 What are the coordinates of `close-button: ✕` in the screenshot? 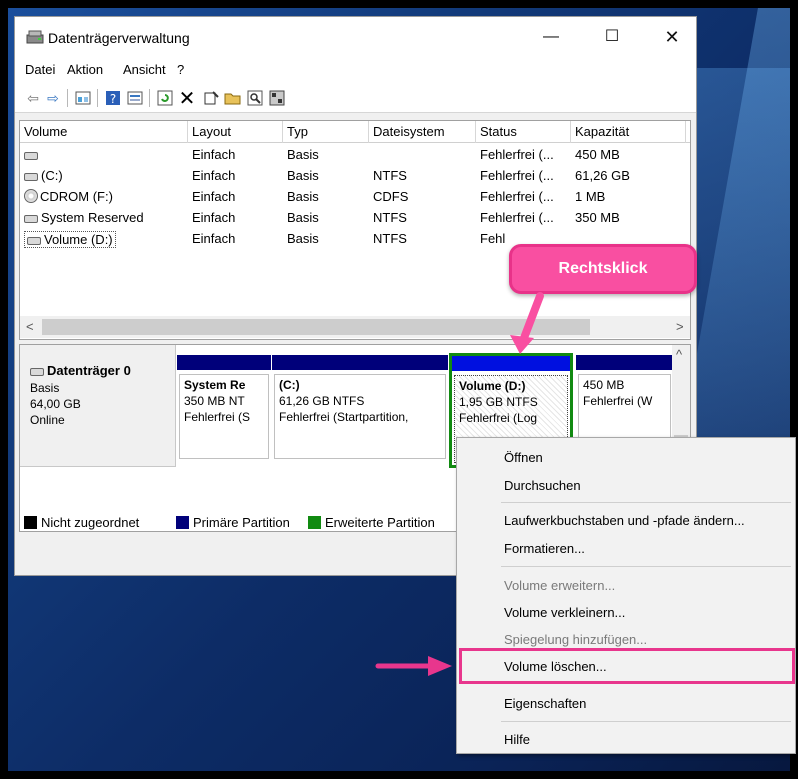 It's located at (672, 37).